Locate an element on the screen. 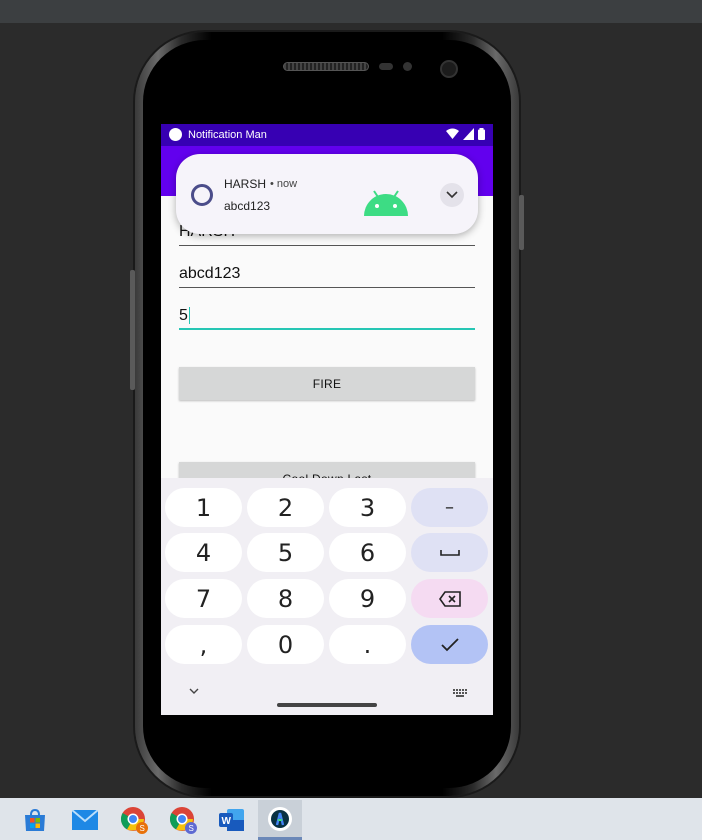  count-field: 5 is located at coordinates (327, 317).